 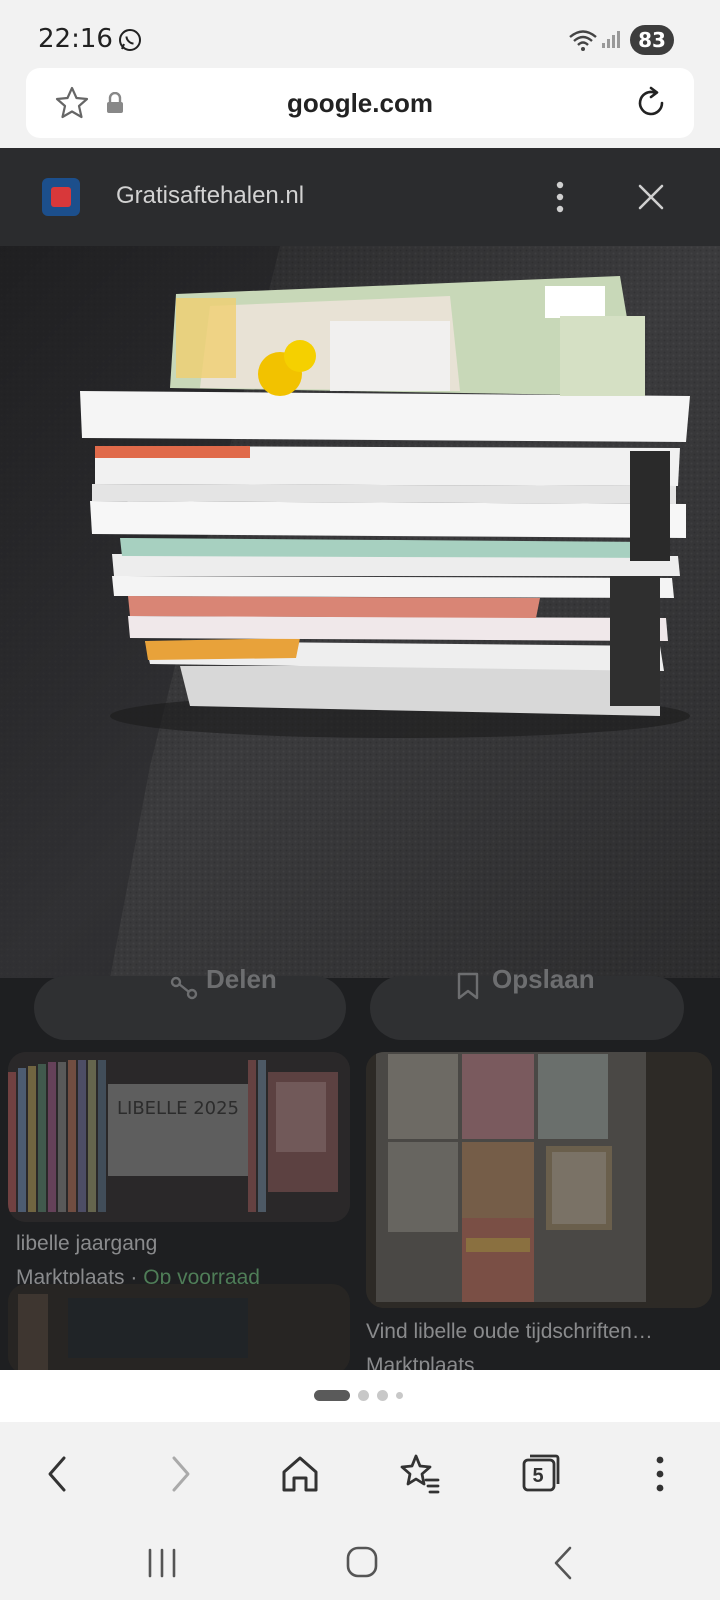 What do you see at coordinates (543, 979) in the screenshot?
I see `save-label: Opslaan` at bounding box center [543, 979].